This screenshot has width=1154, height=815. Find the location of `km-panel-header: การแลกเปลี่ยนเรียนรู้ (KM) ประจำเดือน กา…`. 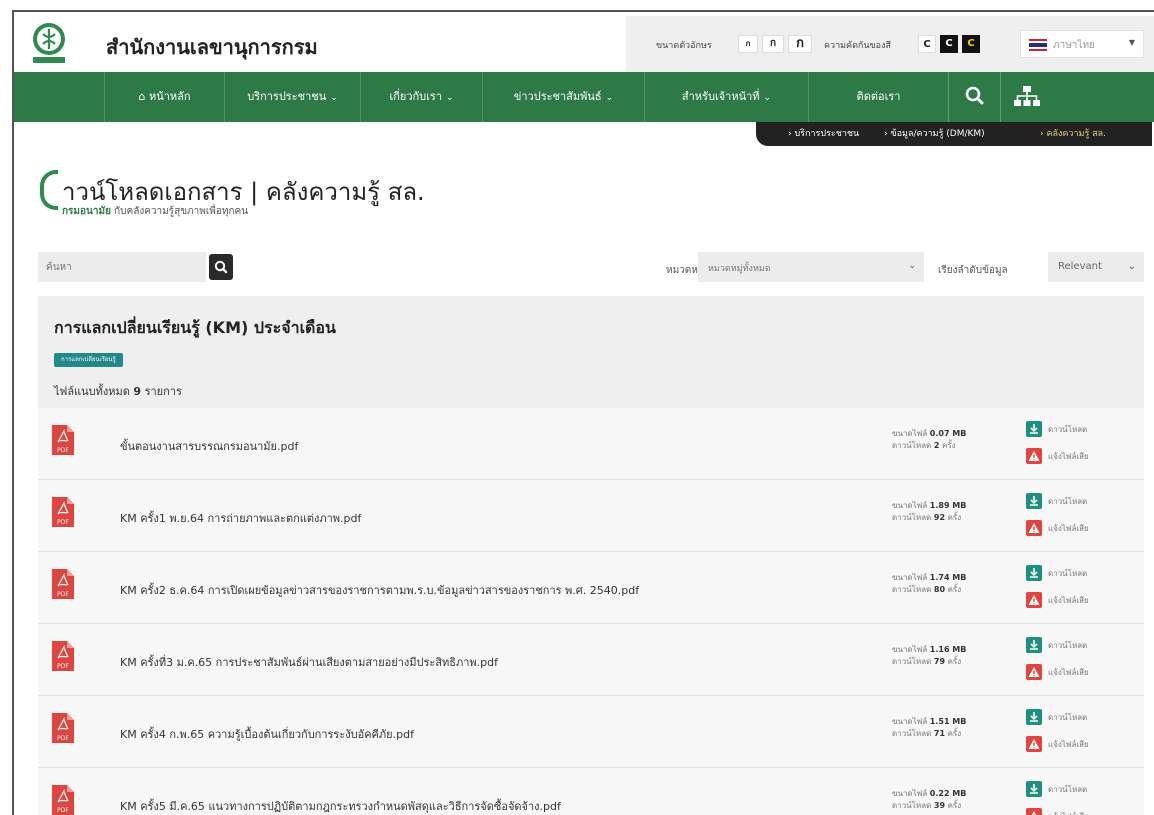

km-panel-header: การแลกเปลี่ยนเรียนรู้ (KM) ประจำเดือน กา… is located at coordinates (591, 352).